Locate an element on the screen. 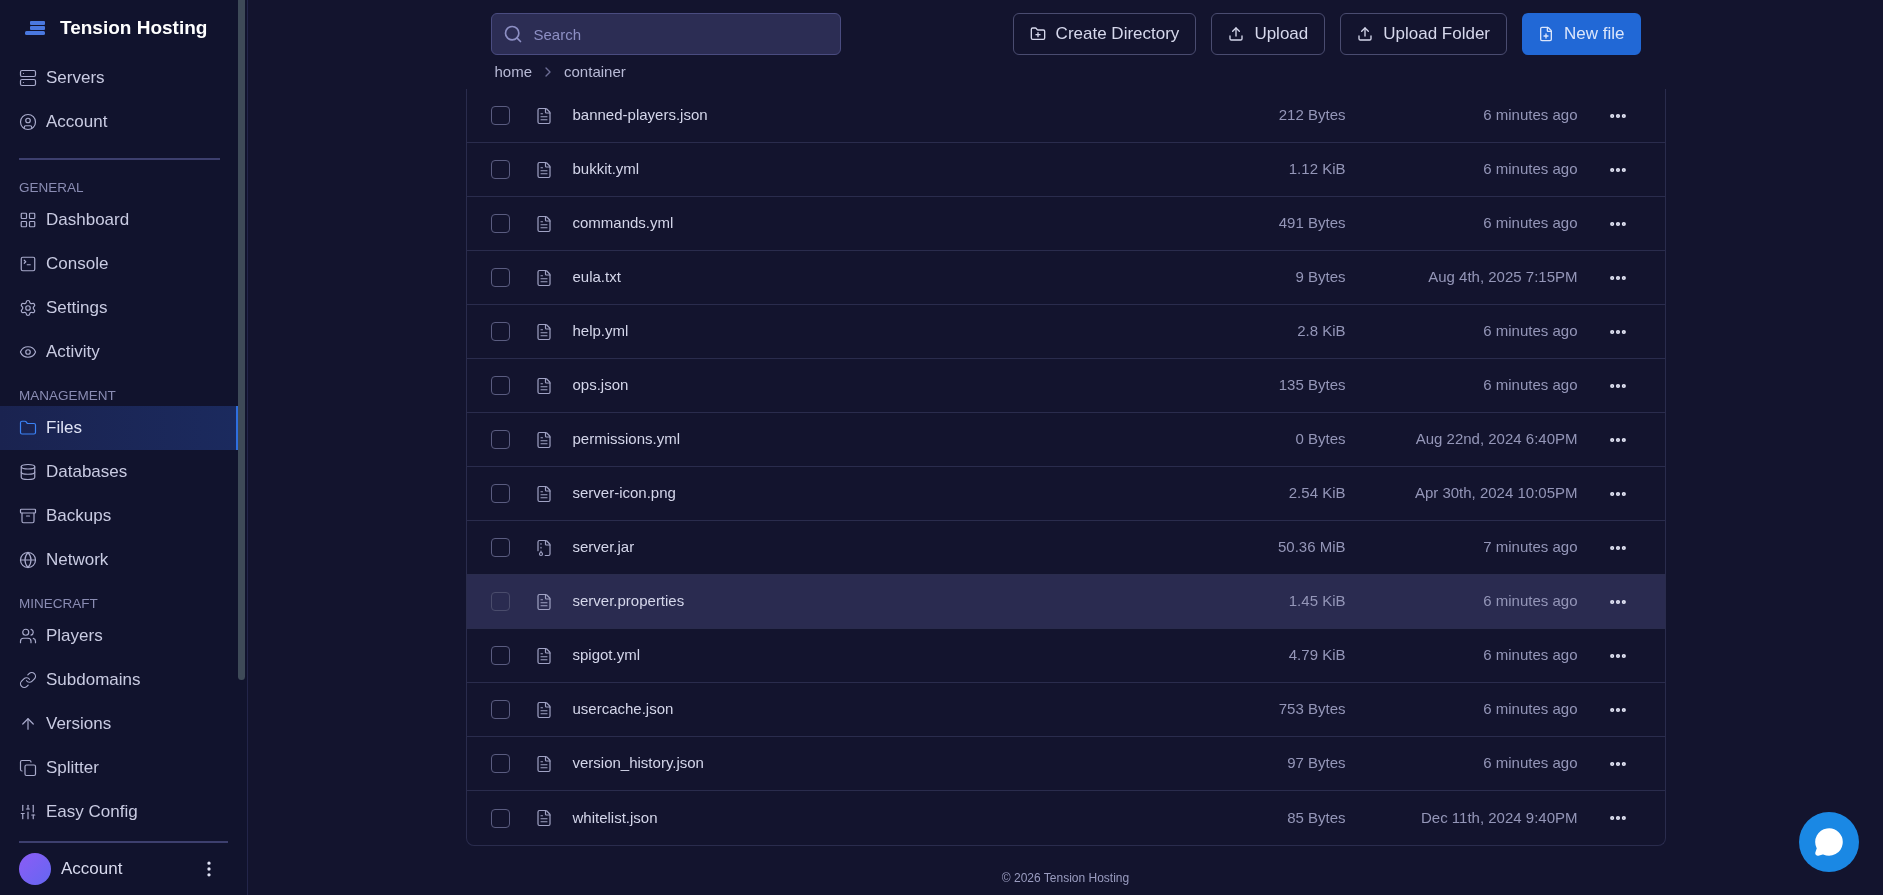 The height and width of the screenshot is (895, 1883). file-size: 753 Bytes is located at coordinates (1311, 709).